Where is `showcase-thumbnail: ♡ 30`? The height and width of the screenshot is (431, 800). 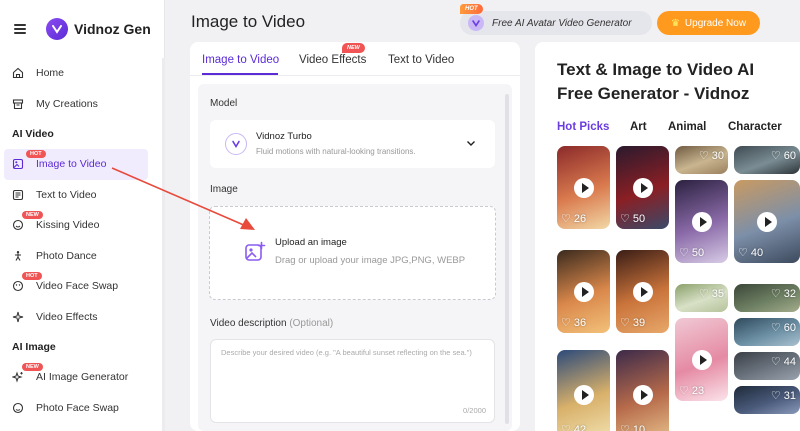
showcase-thumbnail: ♡ 30 is located at coordinates (701, 160).